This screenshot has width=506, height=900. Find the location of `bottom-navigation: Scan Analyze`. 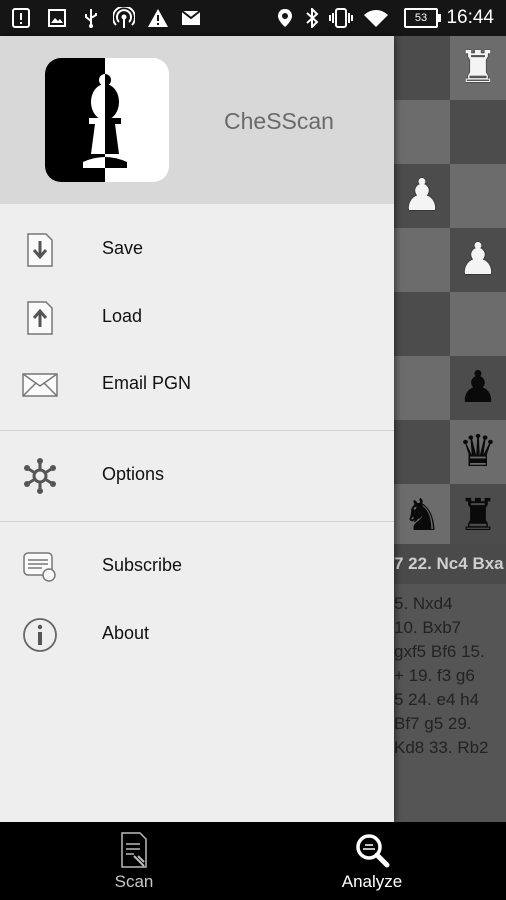

bottom-navigation: Scan Analyze is located at coordinates (253, 861).